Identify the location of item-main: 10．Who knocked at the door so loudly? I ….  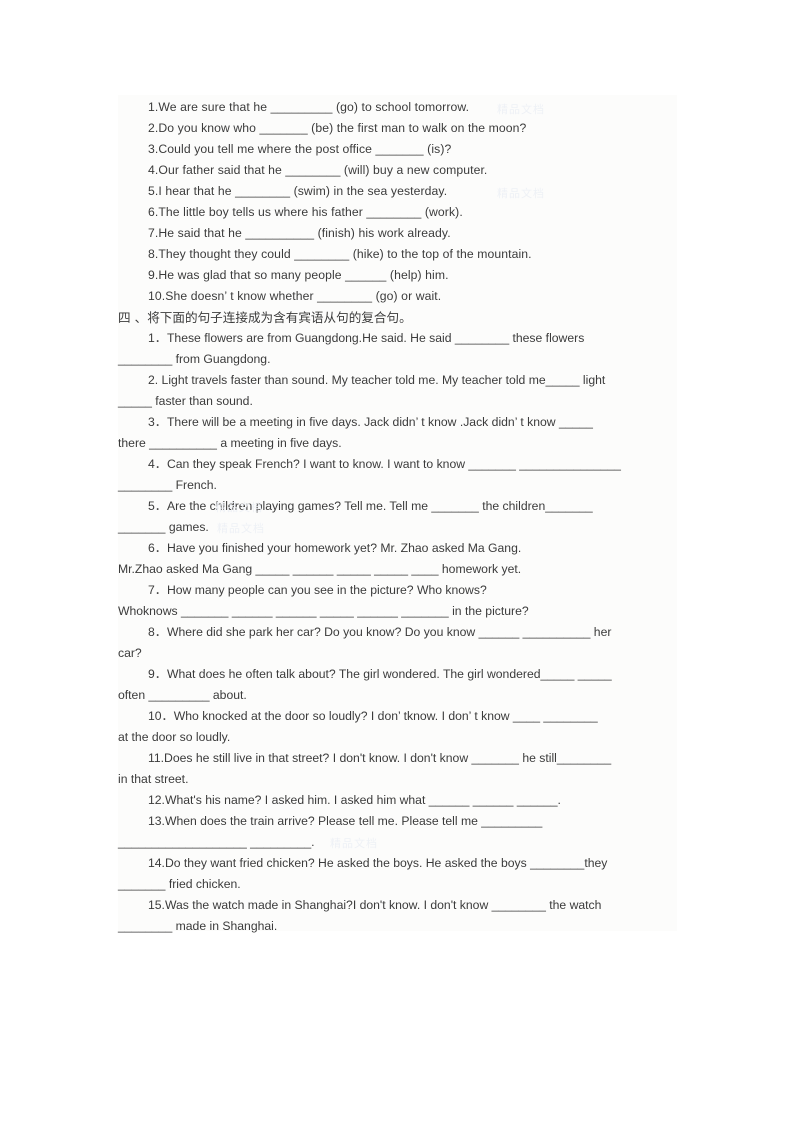
(373, 716).